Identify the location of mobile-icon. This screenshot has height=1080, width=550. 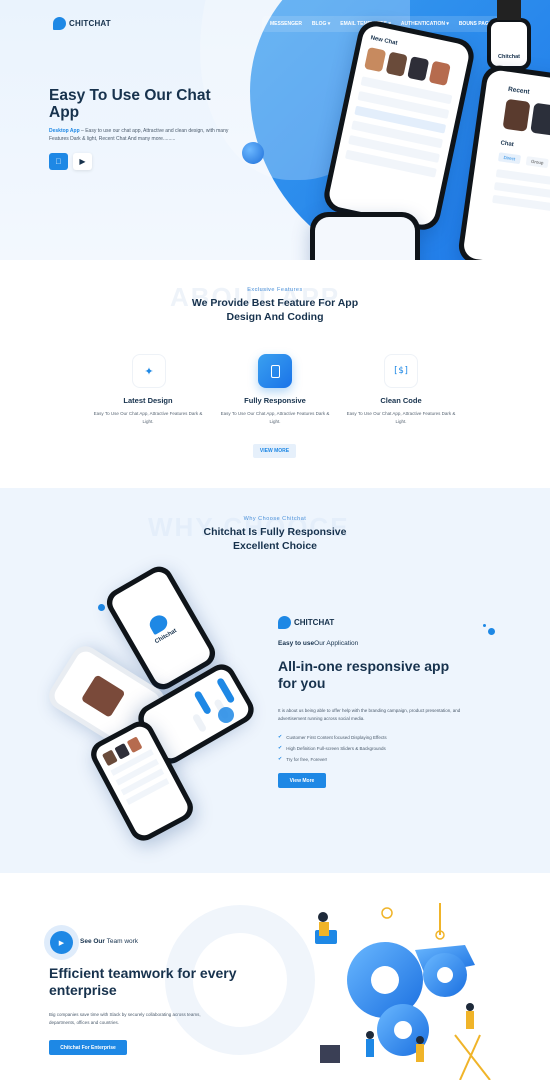
(275, 371).